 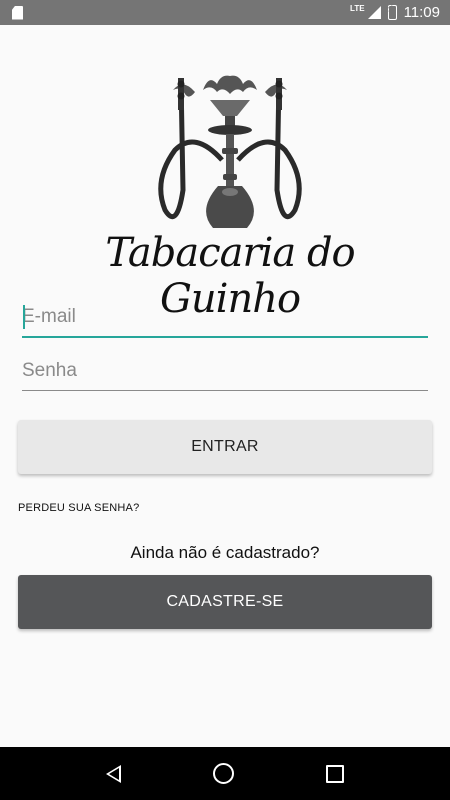 What do you see at coordinates (225, 552) in the screenshot?
I see `not-registered-text: Ainda não é cadastrado?` at bounding box center [225, 552].